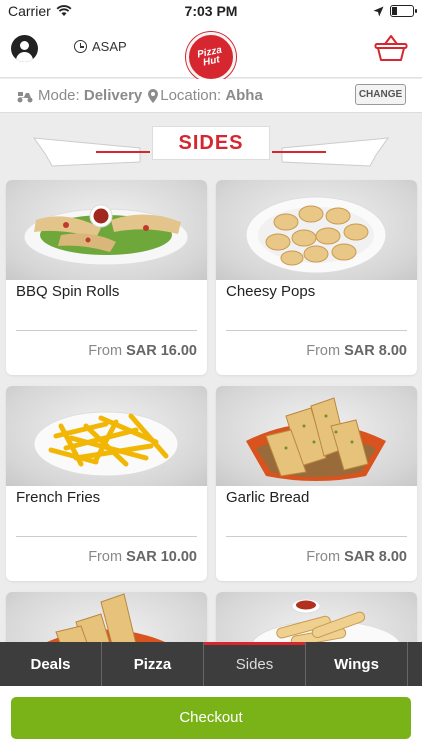  What do you see at coordinates (58, 497) in the screenshot?
I see `product-name: French Fries` at bounding box center [58, 497].